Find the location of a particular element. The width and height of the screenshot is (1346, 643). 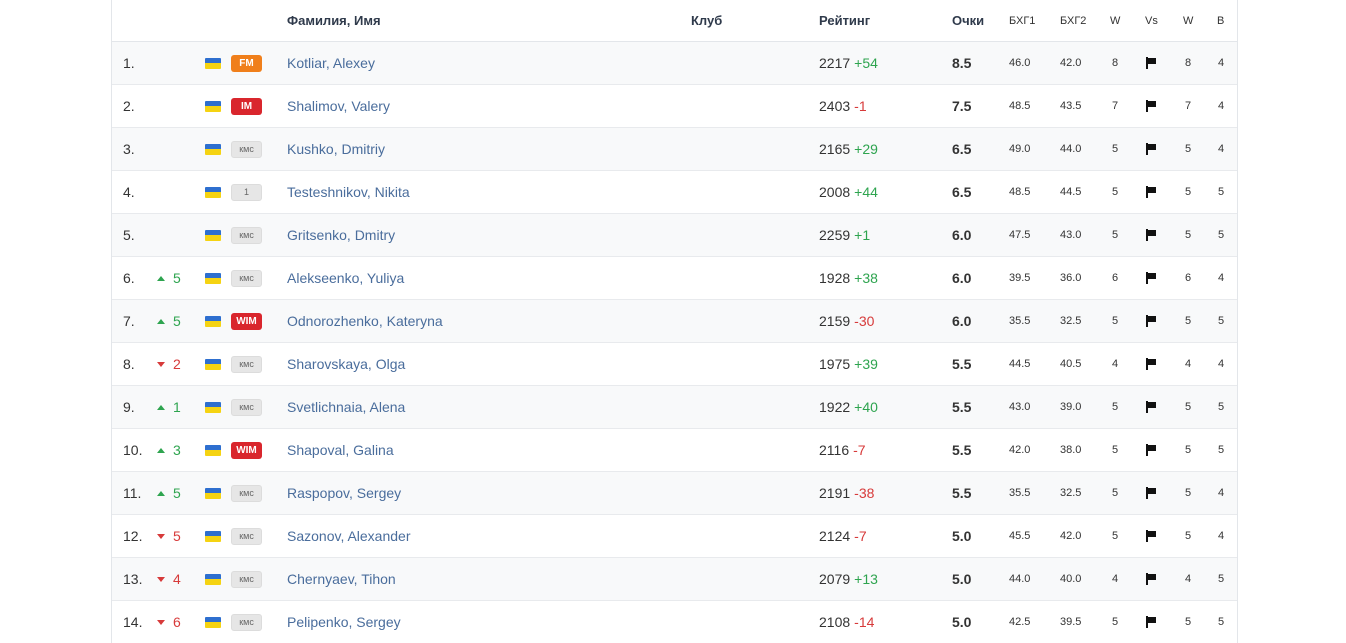

place: 13. is located at coordinates (133, 579).